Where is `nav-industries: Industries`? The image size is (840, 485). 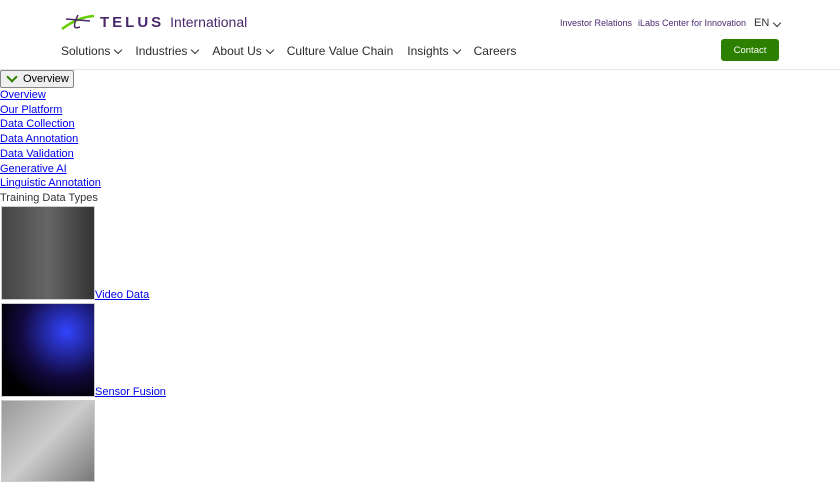 nav-industries: Industries is located at coordinates (167, 51).